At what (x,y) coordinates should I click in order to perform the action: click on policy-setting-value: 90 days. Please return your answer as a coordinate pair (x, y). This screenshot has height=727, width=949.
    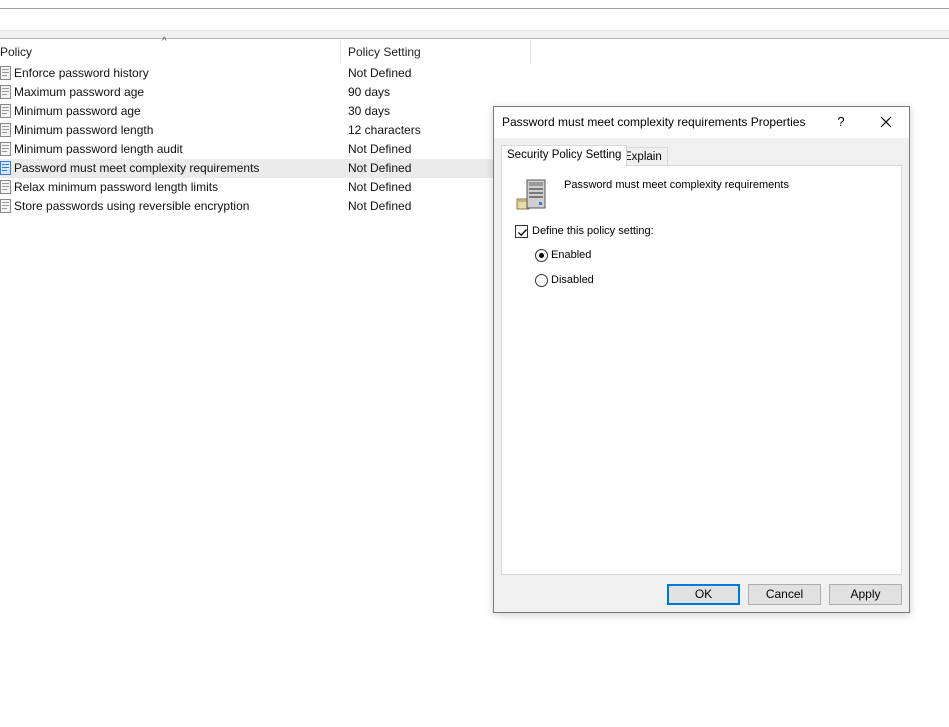
    Looking at the image, I should click on (369, 92).